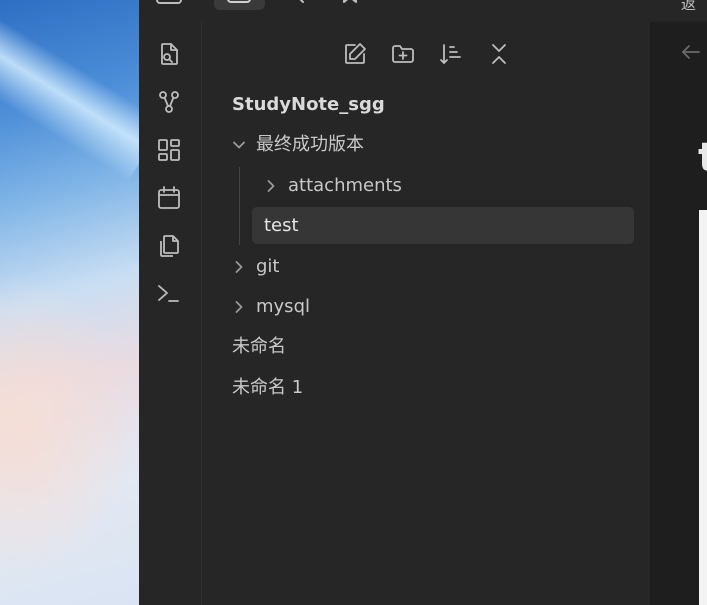 This screenshot has width=707, height=605. What do you see at coordinates (499, 54) in the screenshot?
I see `collapse-all-icon` at bounding box center [499, 54].